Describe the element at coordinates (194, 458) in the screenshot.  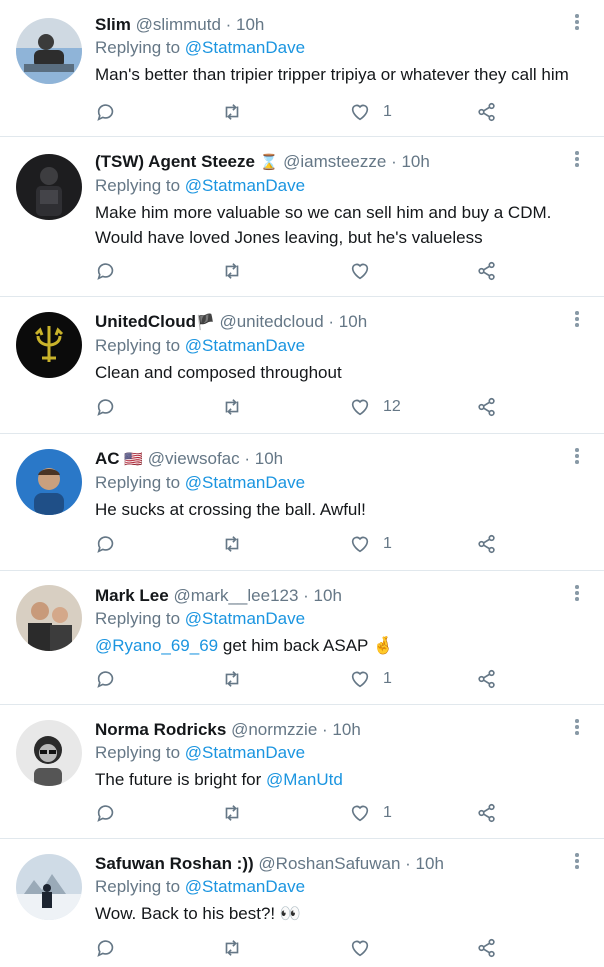
I see `user-handle: @viewsofac` at that location.